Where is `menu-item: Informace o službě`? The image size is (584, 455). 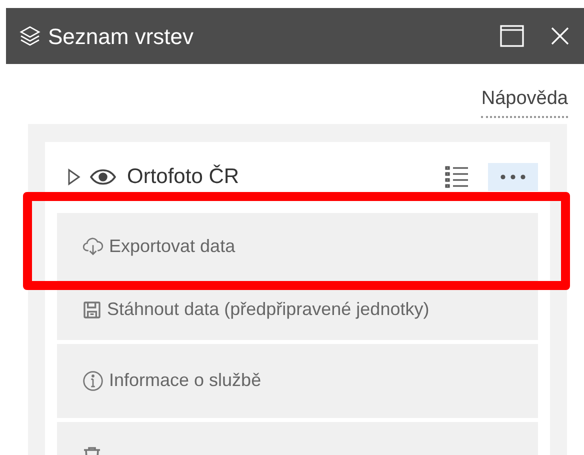 menu-item: Informace o službě is located at coordinates (297, 381).